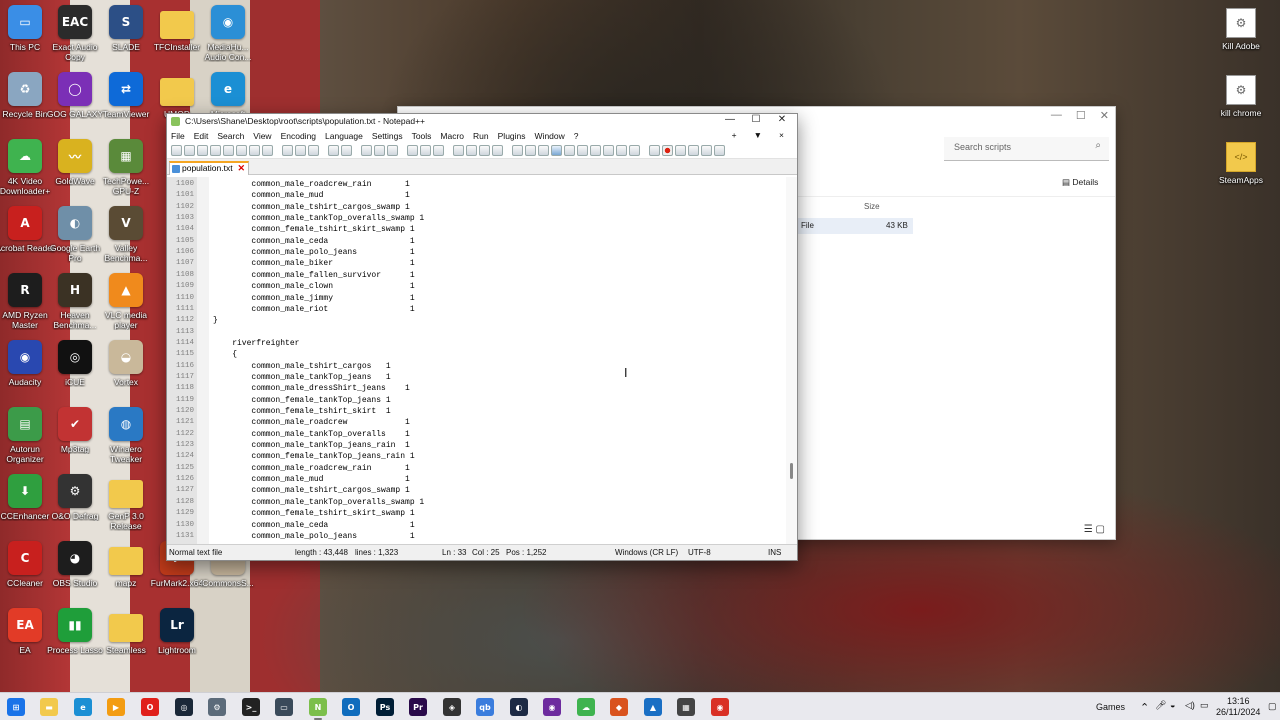 The height and width of the screenshot is (720, 1280). Describe the element at coordinates (126, 373) in the screenshot. I see `desktop-icon: ◒ Vortex` at that location.